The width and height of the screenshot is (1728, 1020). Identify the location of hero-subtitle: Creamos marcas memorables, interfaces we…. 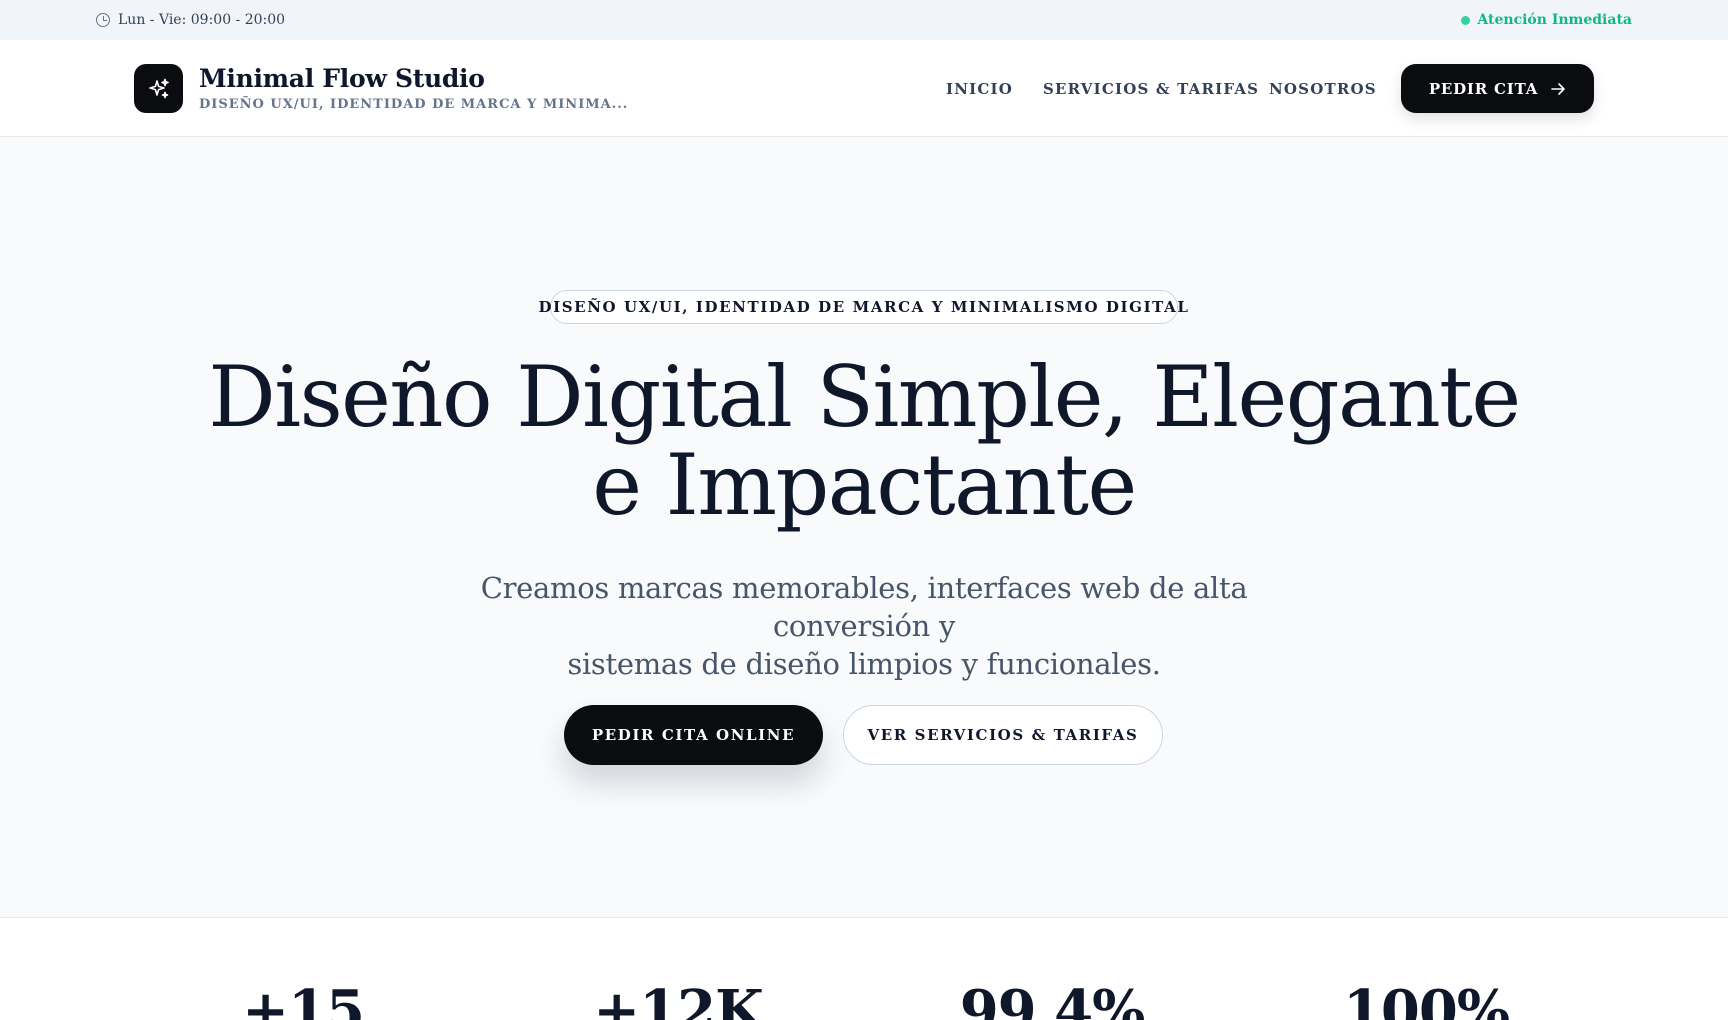
(864, 626).